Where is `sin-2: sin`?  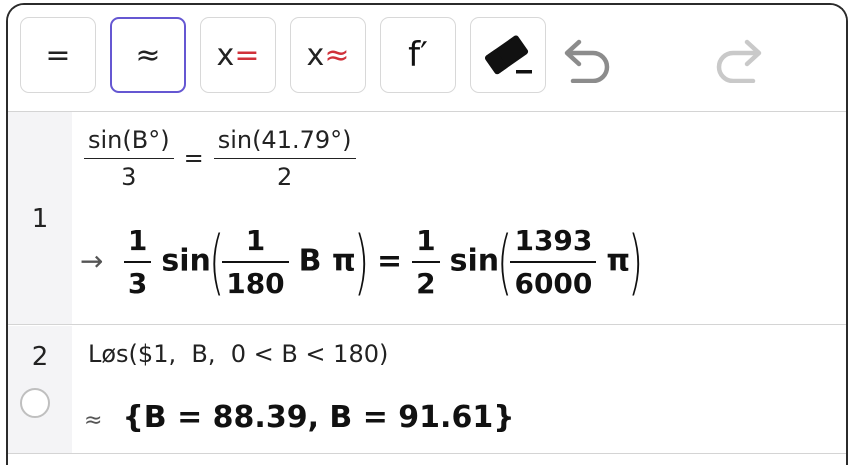
sin-2: sin is located at coordinates (474, 261).